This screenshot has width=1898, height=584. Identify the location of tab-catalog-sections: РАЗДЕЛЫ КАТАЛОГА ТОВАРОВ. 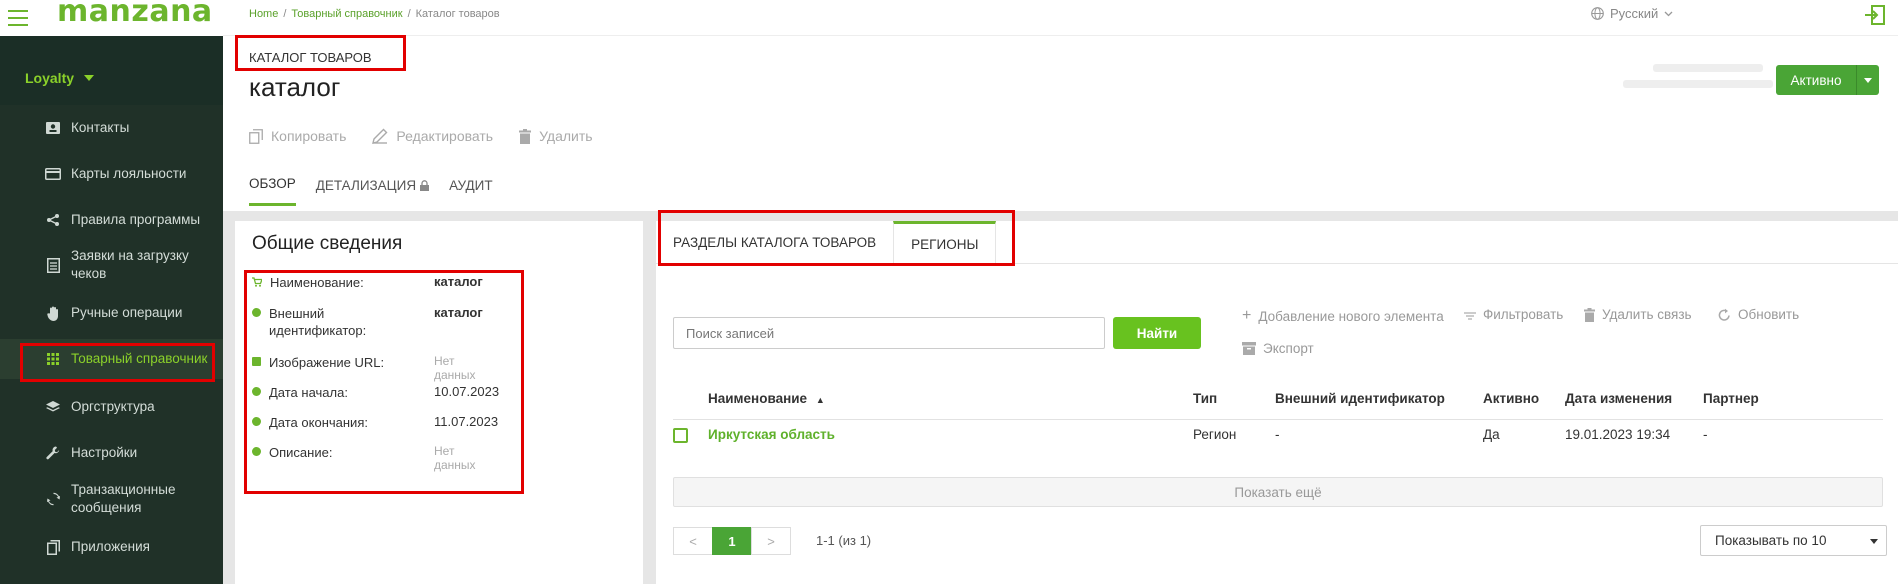
(774, 242).